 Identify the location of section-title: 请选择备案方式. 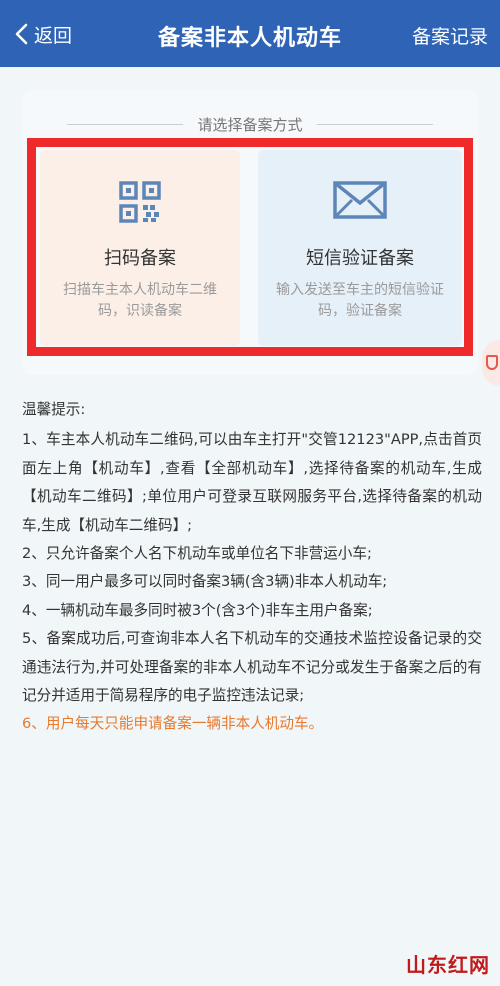
(250, 125).